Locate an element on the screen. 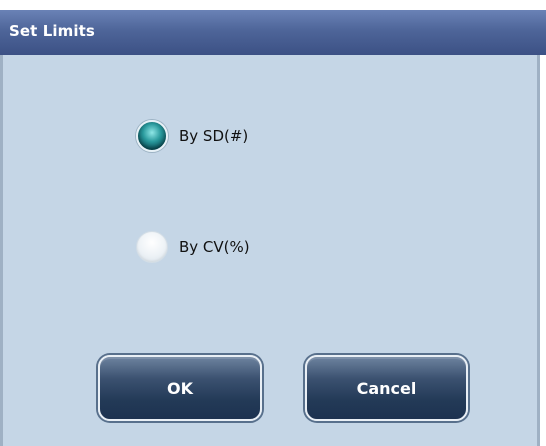  radio-selected-icon is located at coordinates (152, 136).